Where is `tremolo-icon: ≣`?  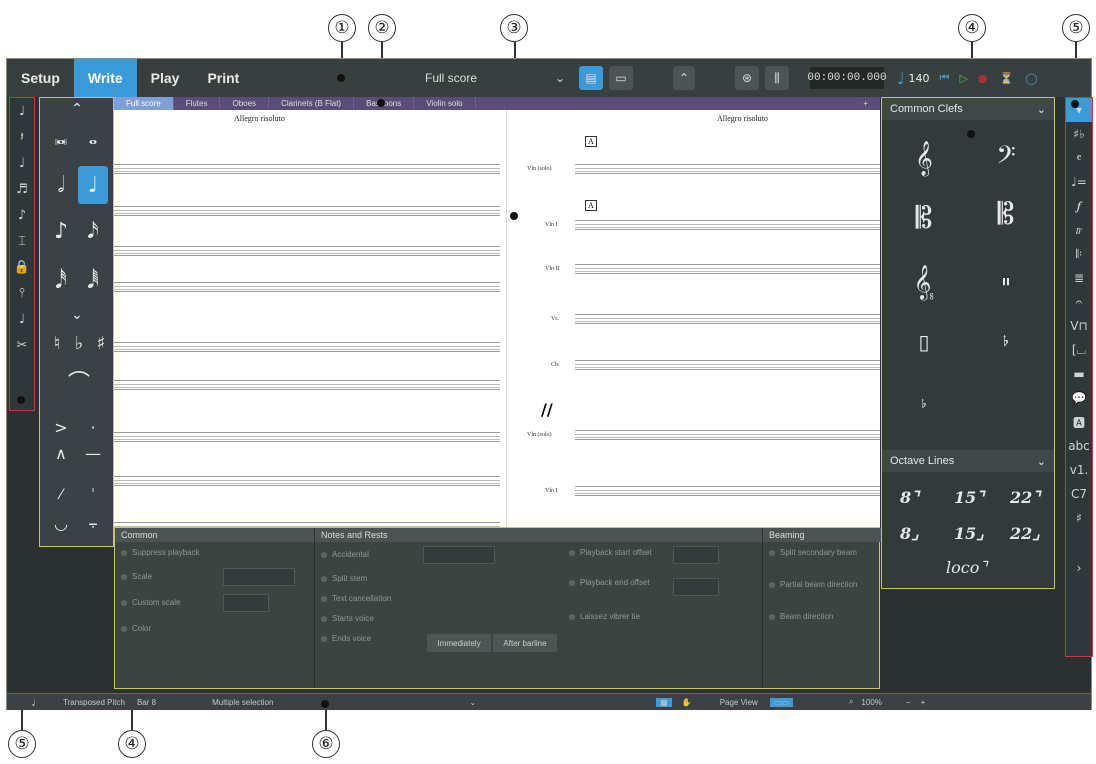 tremolo-icon: ≣ is located at coordinates (1079, 278).